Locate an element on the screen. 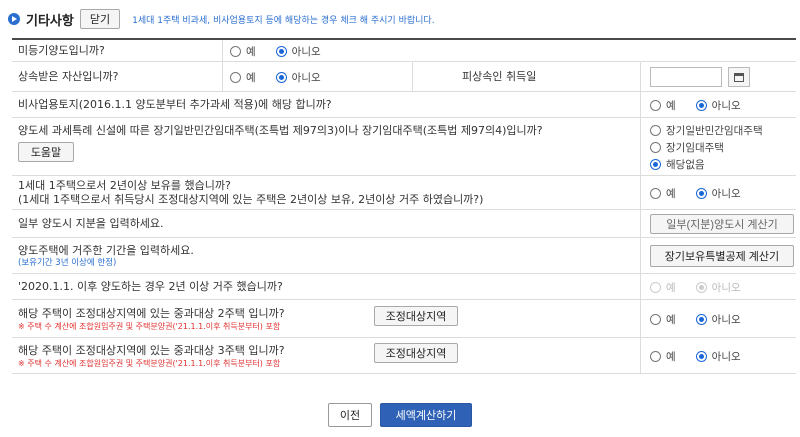 Image resolution: width=800 pixels, height=437 pixels. rental-housing-radio-group: 장기일반민간임대주택 장기임대주택 해당없음 is located at coordinates (706, 147).